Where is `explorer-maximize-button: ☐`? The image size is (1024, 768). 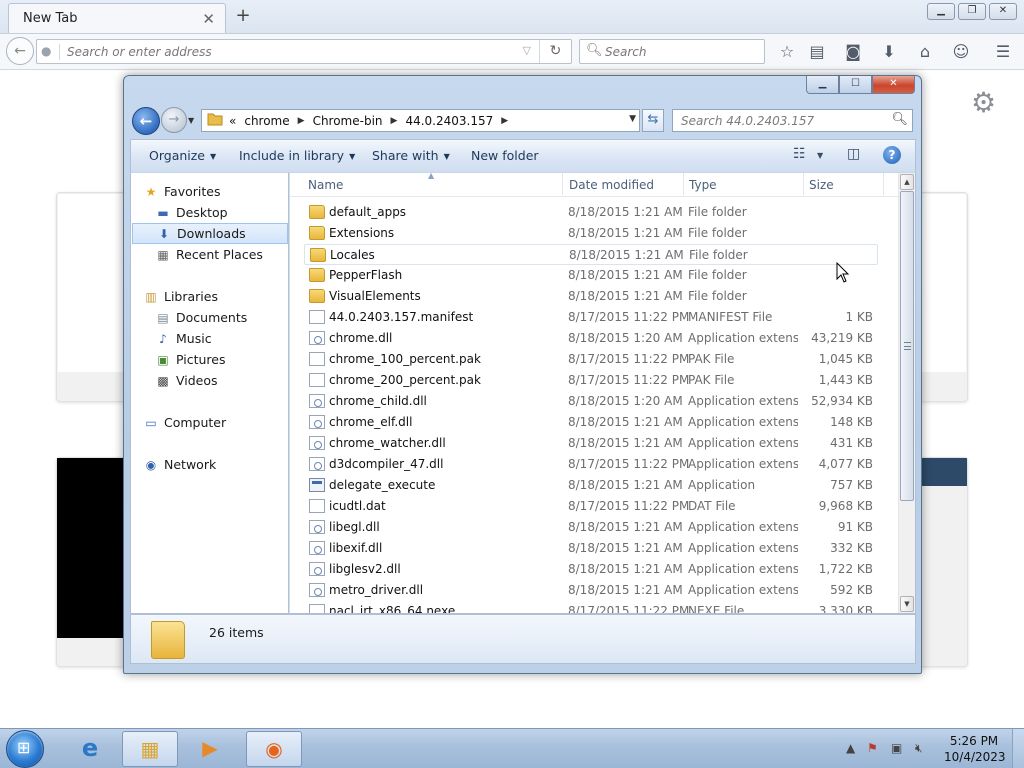 explorer-maximize-button: ☐ is located at coordinates (855, 85).